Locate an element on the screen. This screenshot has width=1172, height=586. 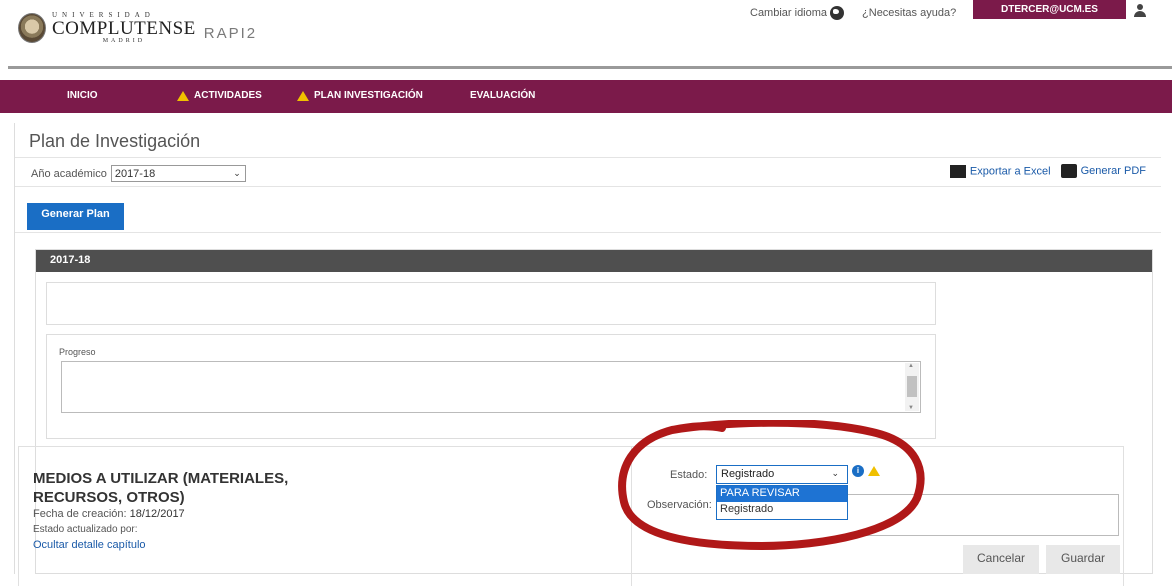
panel-header: 2017-18 is located at coordinates (594, 261).